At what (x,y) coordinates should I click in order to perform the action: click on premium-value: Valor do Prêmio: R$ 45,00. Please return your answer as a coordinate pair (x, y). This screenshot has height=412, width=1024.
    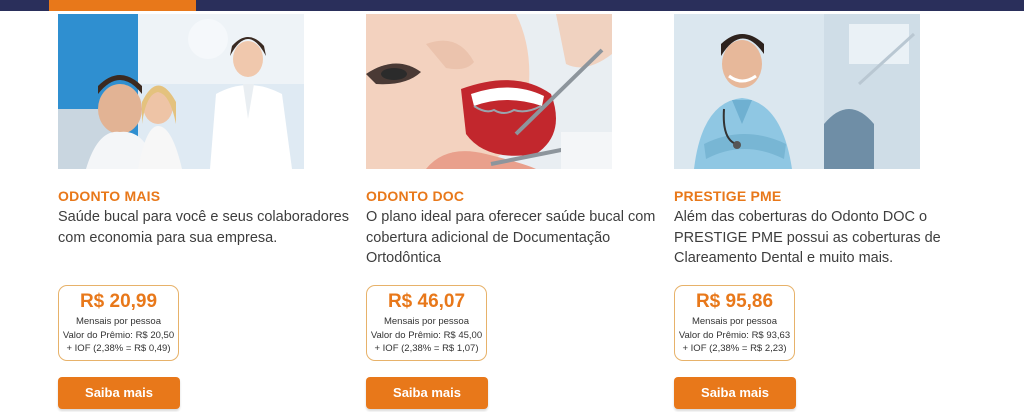
    Looking at the image, I should click on (426, 335).